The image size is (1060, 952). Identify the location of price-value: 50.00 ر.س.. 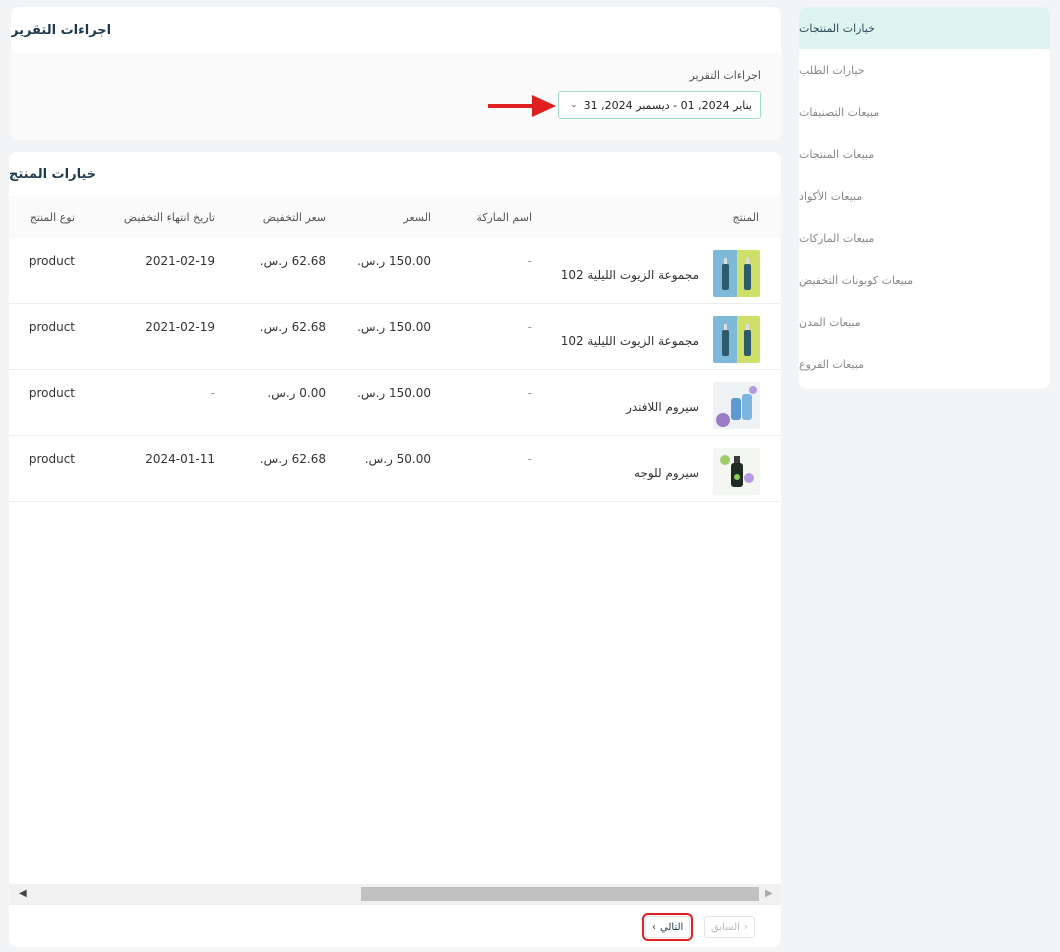
(397, 459).